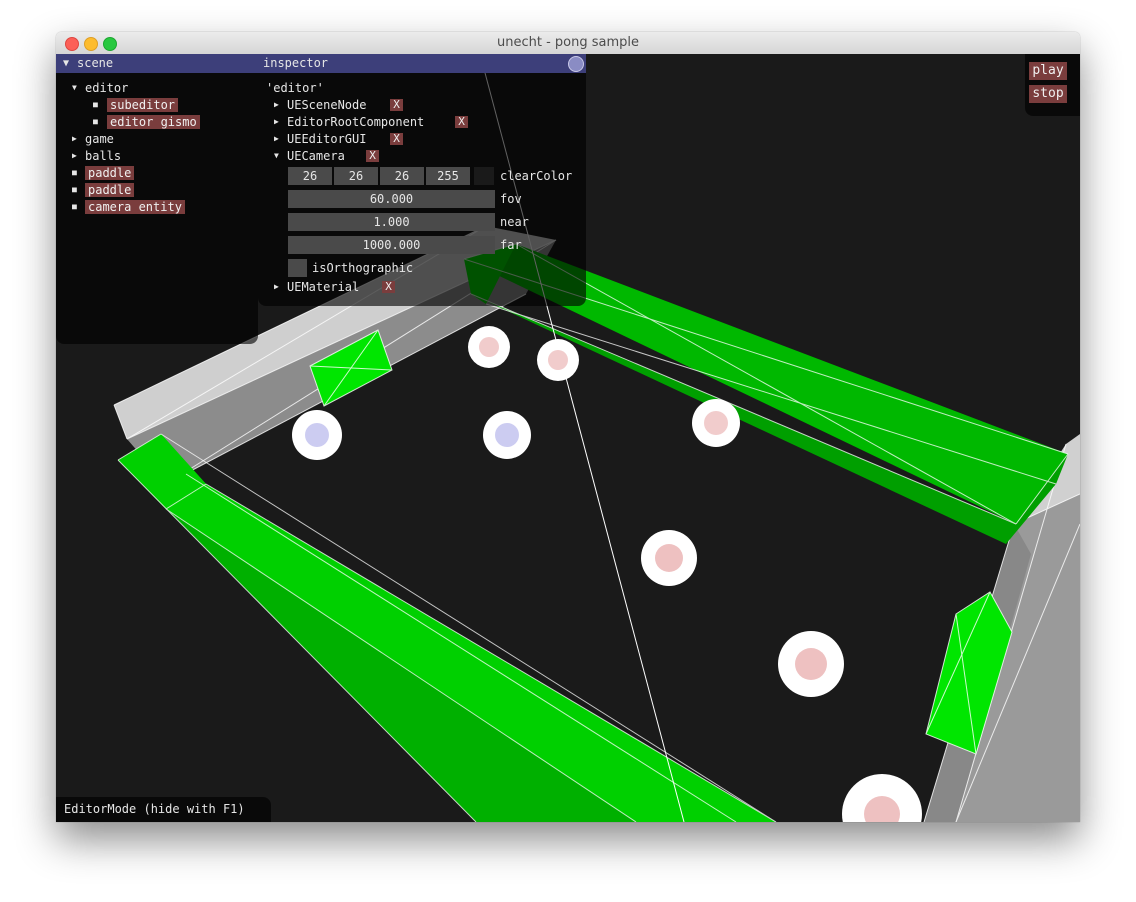  Describe the element at coordinates (424, 156) in the screenshot. I see `component-ue-camera: ▼ UECamera X` at that location.